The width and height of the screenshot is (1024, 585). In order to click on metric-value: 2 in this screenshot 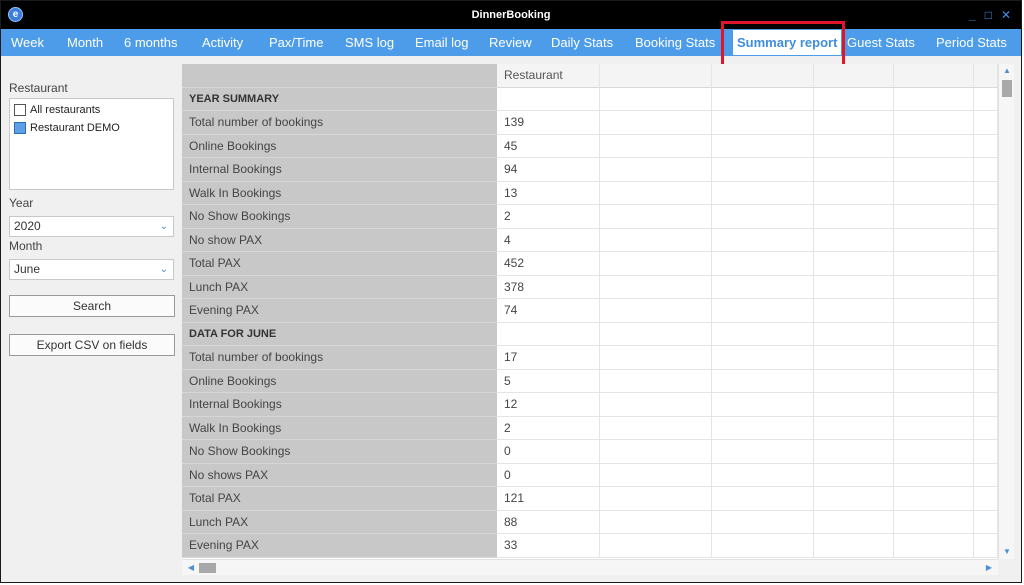, I will do `click(548, 217)`.